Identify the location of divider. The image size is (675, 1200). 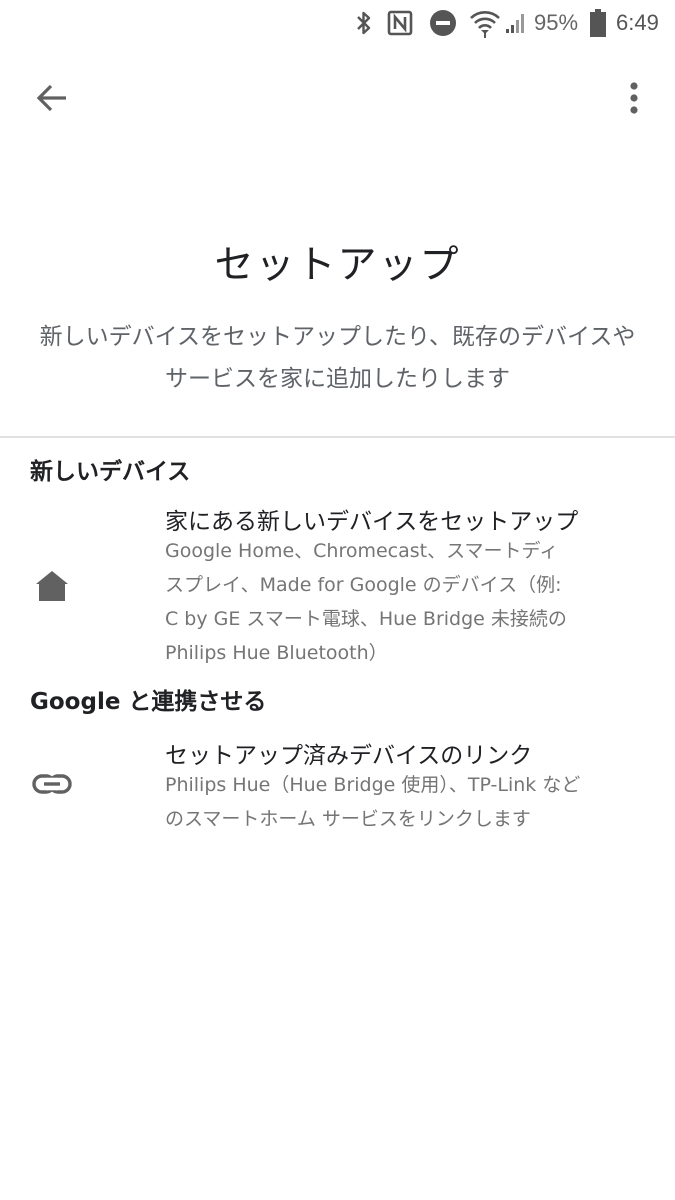
(337, 437).